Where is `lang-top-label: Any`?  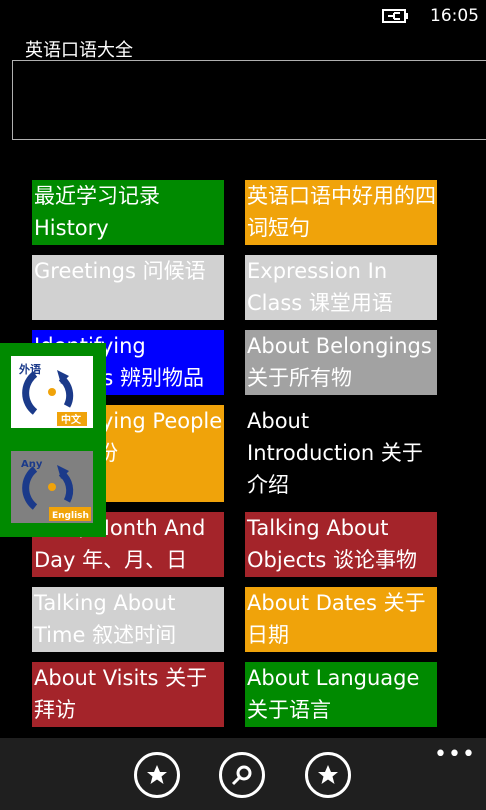 lang-top-label: Any is located at coordinates (32, 464).